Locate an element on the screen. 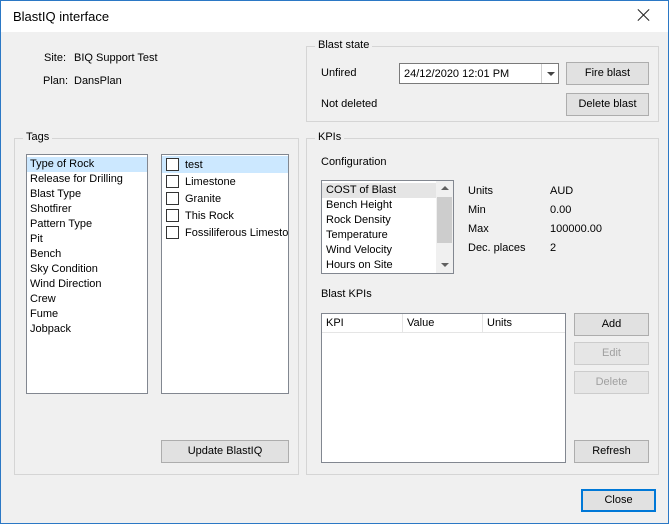 The width and height of the screenshot is (669, 524). tags-title: Tags is located at coordinates (38, 137).